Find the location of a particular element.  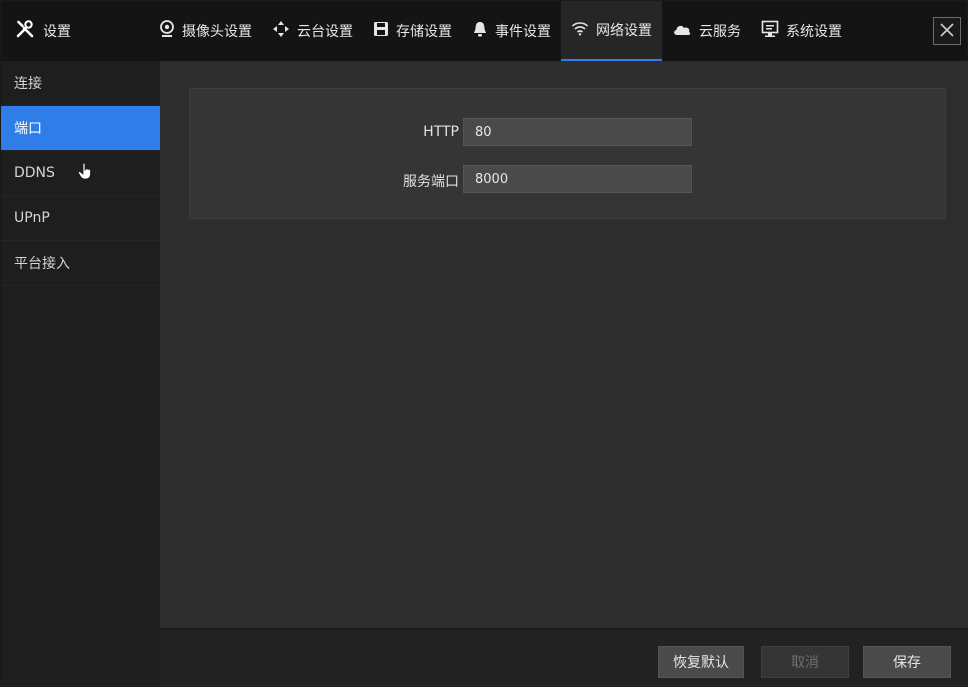

close-button is located at coordinates (947, 31).